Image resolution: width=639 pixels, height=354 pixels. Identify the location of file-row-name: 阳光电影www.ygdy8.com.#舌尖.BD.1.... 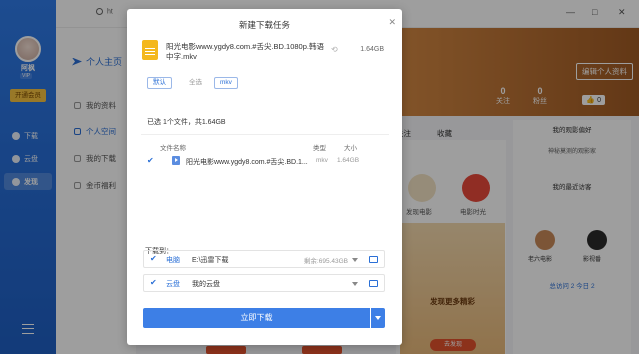
(247, 162).